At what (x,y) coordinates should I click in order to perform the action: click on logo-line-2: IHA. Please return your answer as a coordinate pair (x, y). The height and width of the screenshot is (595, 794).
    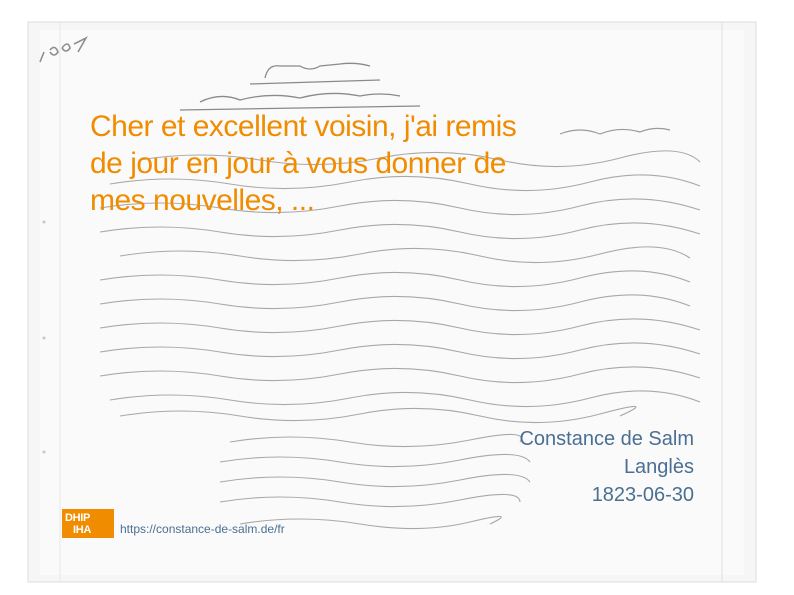
    Looking at the image, I should click on (82, 529).